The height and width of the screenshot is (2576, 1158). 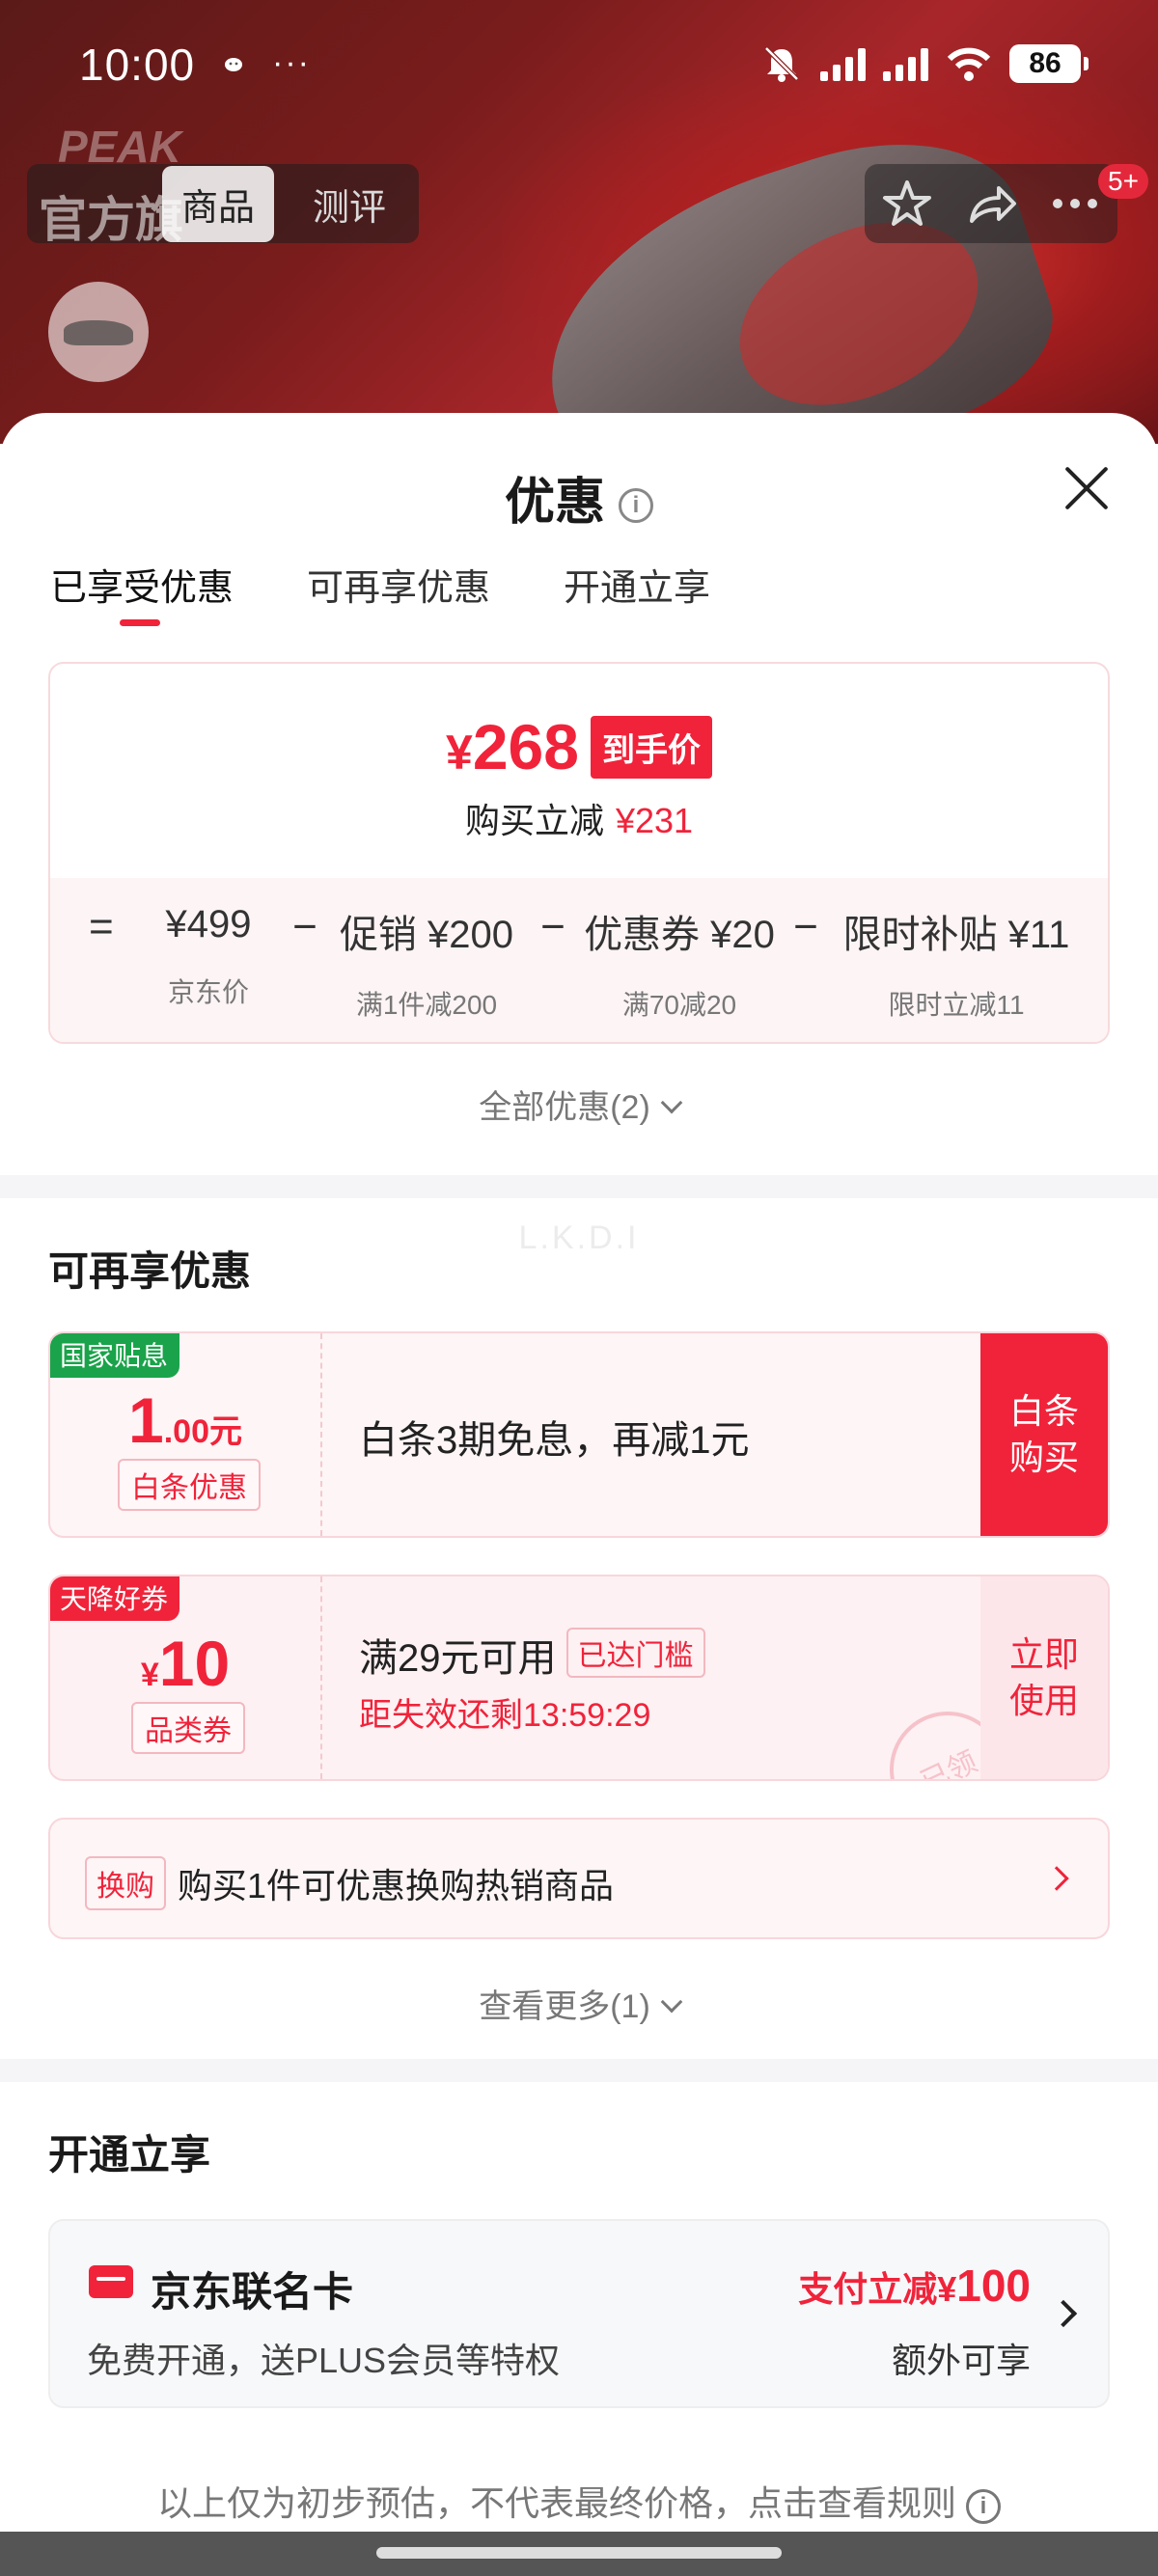 What do you see at coordinates (654, 821) in the screenshot?
I see `reduction-value: ¥231` at bounding box center [654, 821].